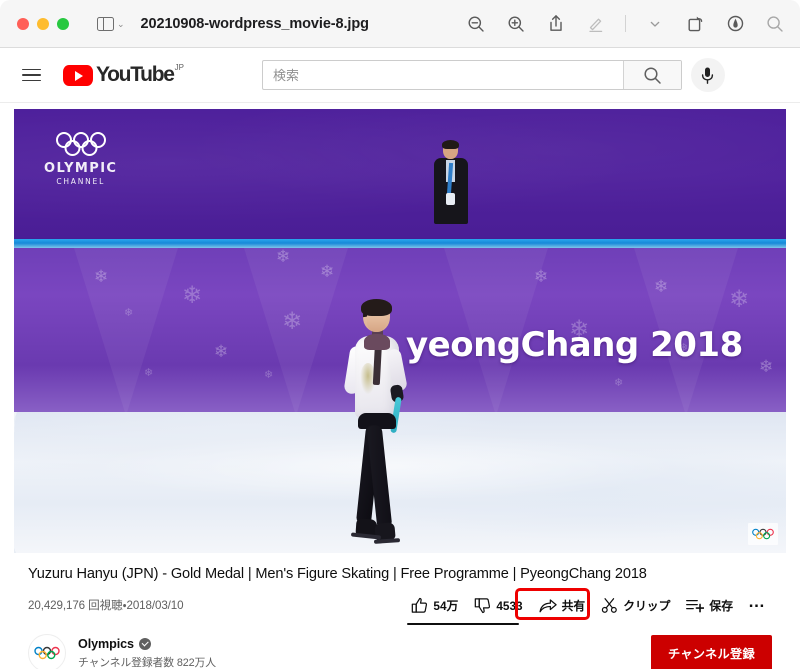 This screenshot has width=800, height=669. I want to click on channel-name-row: Olympics, so click(147, 644).